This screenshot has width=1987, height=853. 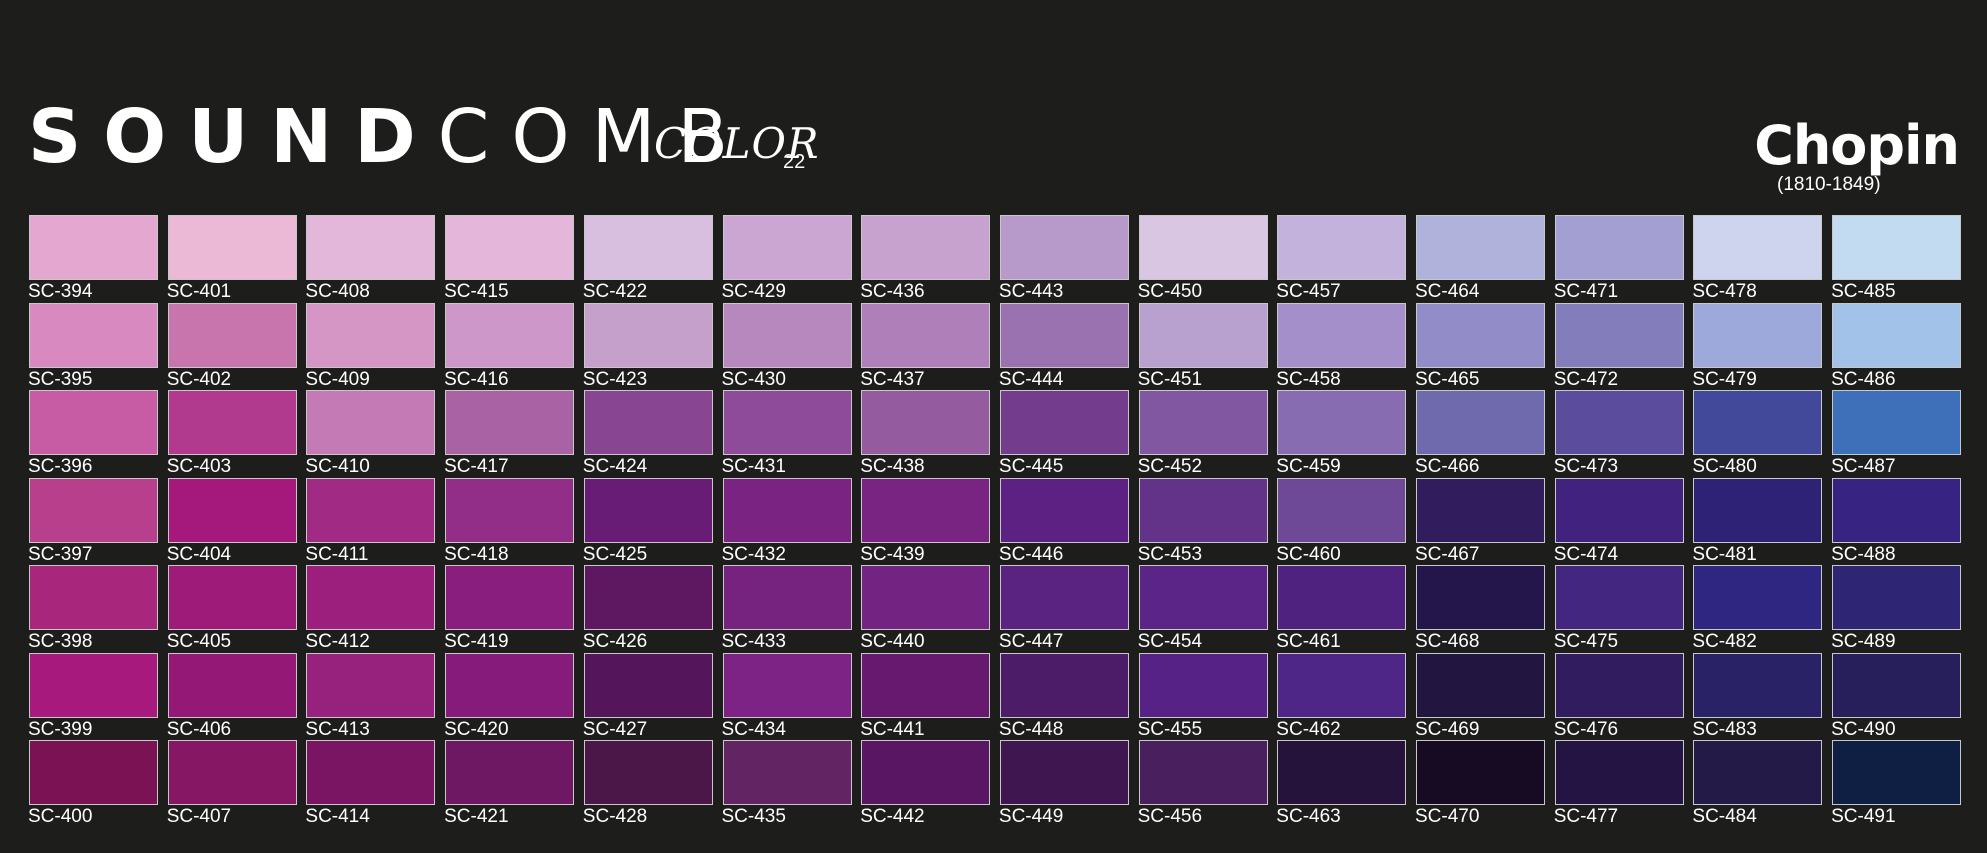 I want to click on swatch-cell: SC-467, so click(x=1480, y=520).